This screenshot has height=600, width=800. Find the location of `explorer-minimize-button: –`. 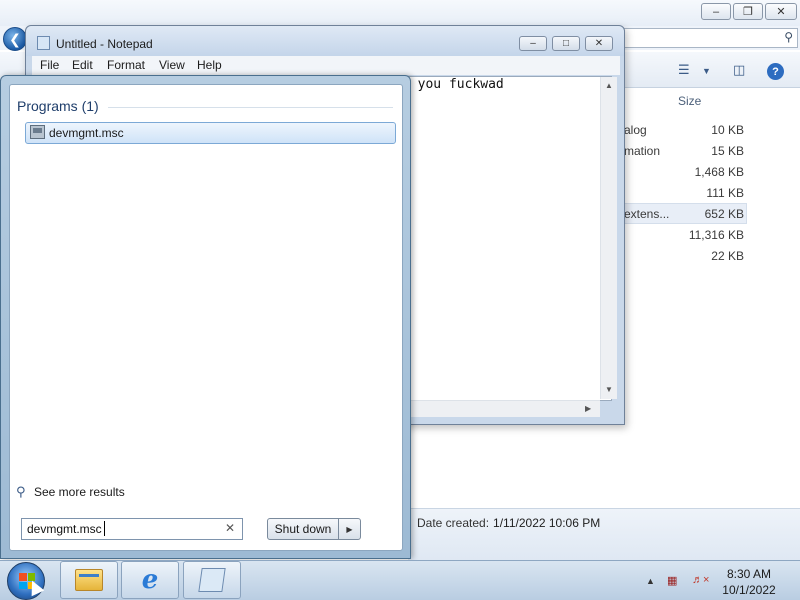

explorer-minimize-button: – is located at coordinates (716, 11).